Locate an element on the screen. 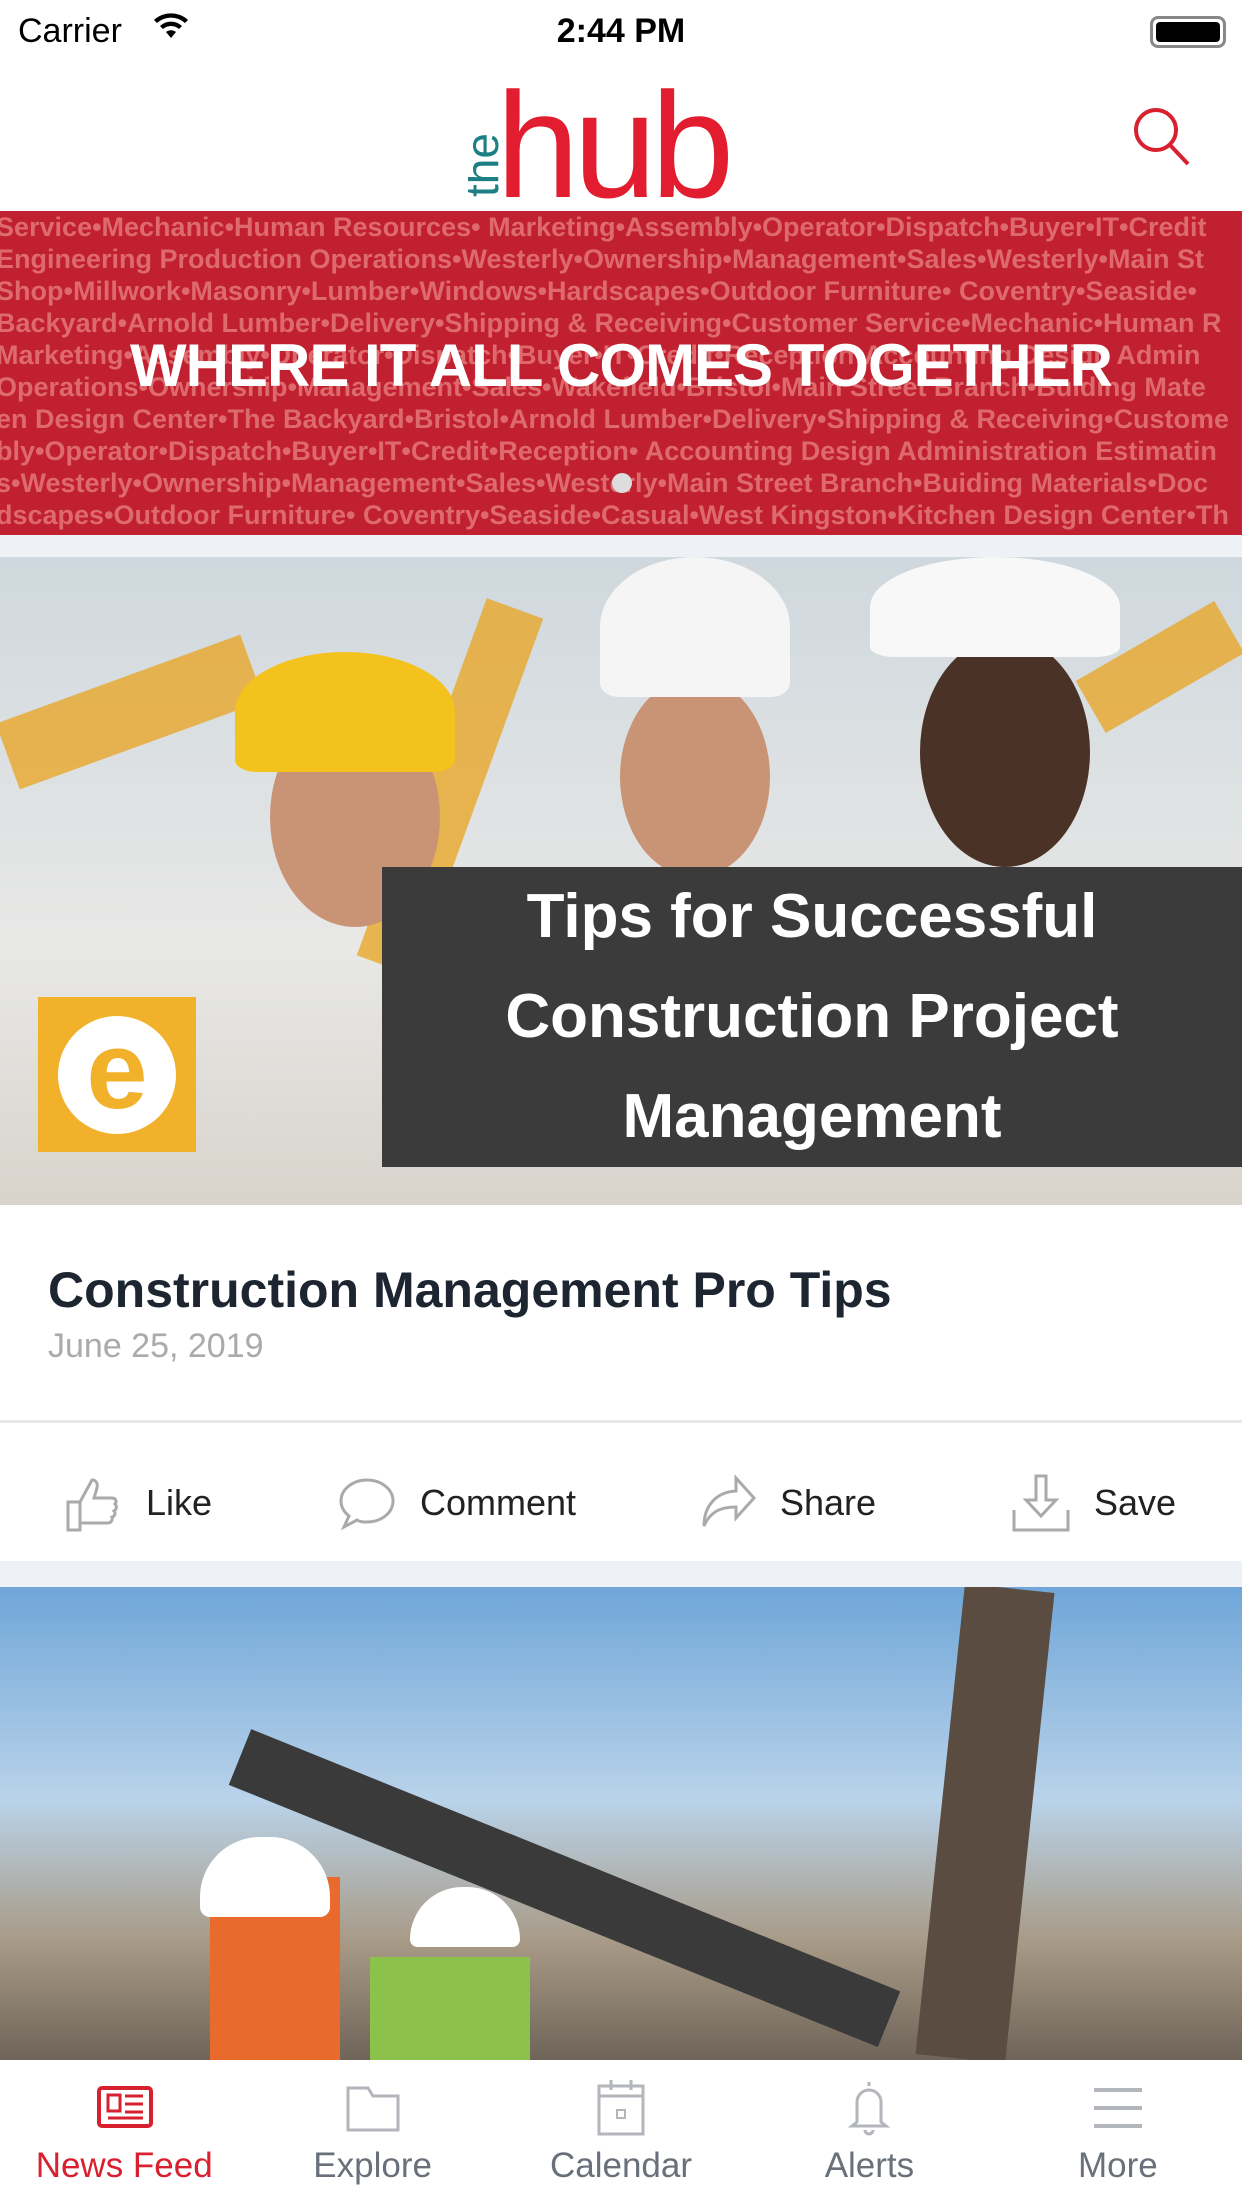  status-bar: Carrier 2:44 PM is located at coordinates (621, 32).